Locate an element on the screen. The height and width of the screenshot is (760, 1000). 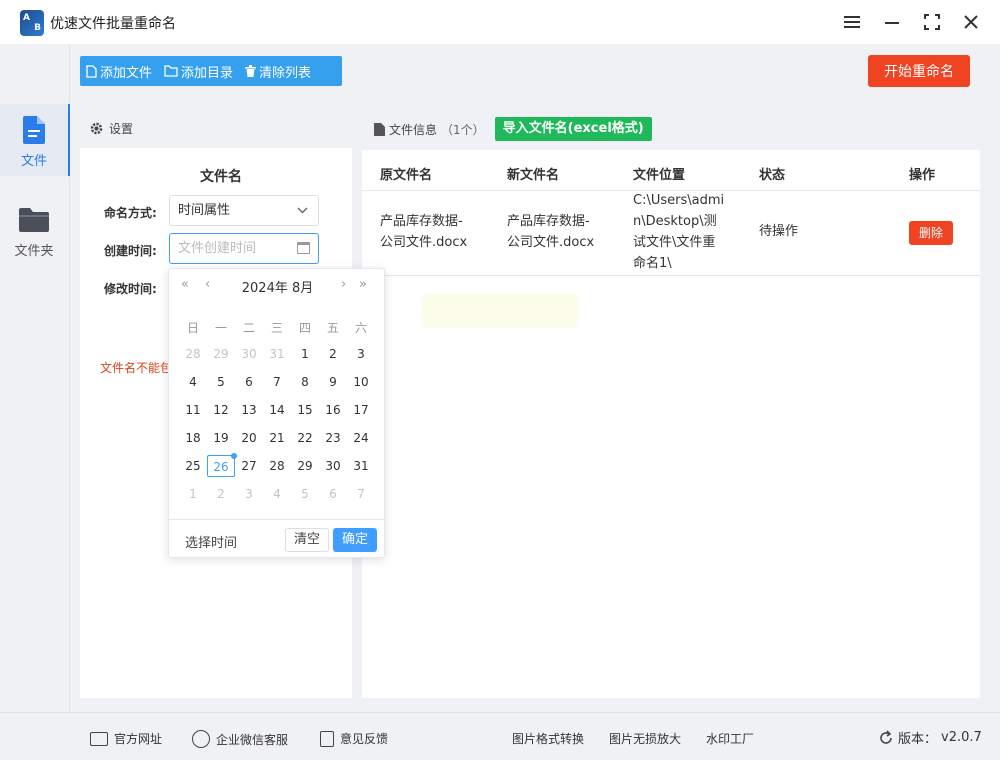
next-month-icon: › is located at coordinates (343, 284).